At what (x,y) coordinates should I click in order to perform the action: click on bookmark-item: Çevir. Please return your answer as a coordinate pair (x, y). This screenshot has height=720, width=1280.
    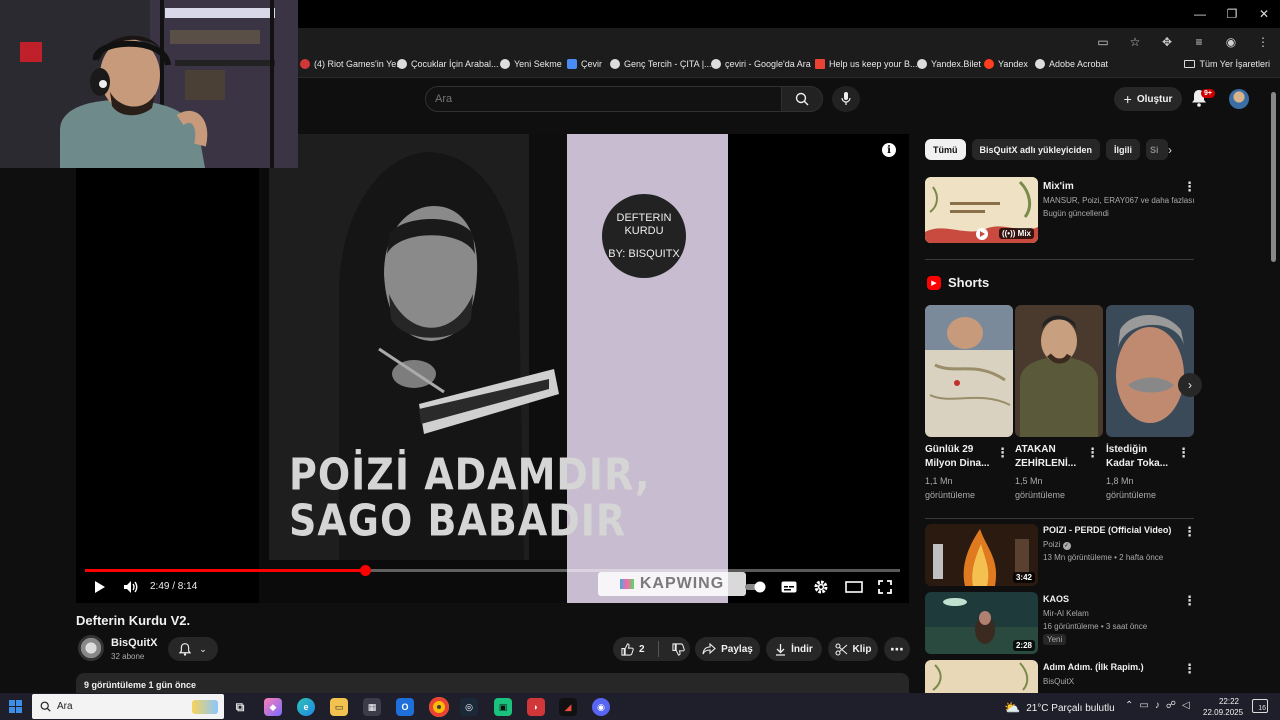
    Looking at the image, I should click on (584, 64).